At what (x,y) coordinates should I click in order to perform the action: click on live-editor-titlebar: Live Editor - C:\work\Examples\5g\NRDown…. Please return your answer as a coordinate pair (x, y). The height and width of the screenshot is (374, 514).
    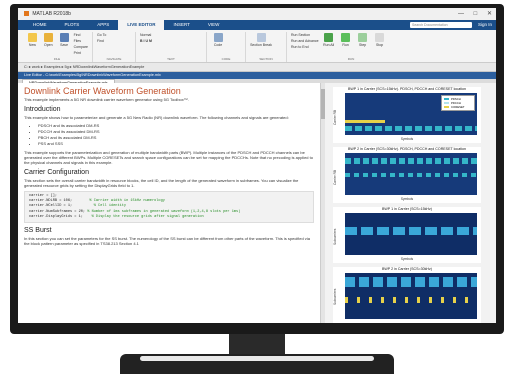
    Looking at the image, I should click on (257, 75).